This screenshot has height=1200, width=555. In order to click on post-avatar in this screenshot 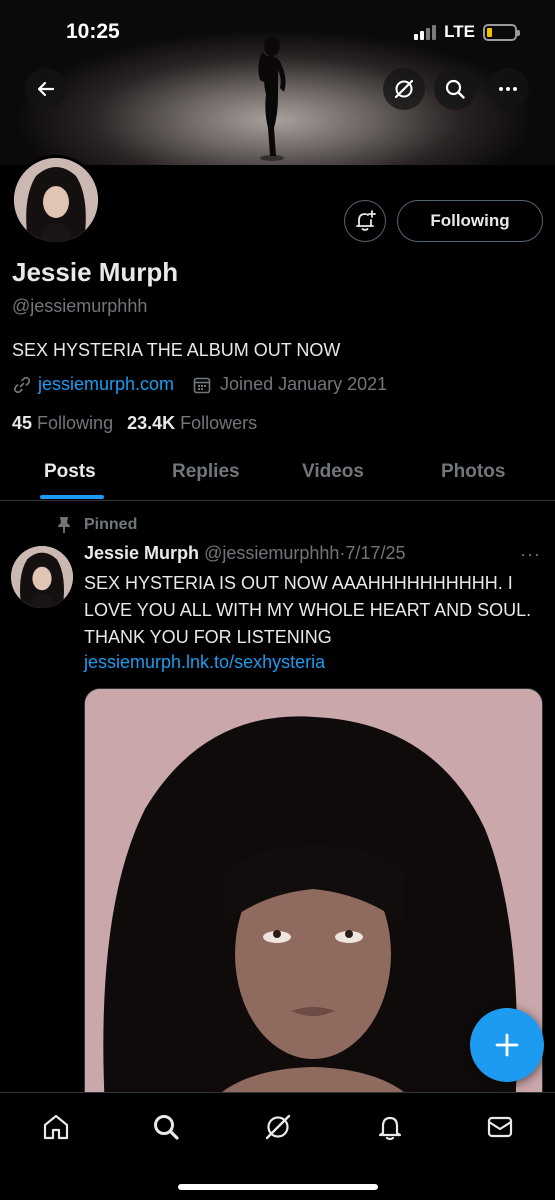, I will do `click(42, 577)`.